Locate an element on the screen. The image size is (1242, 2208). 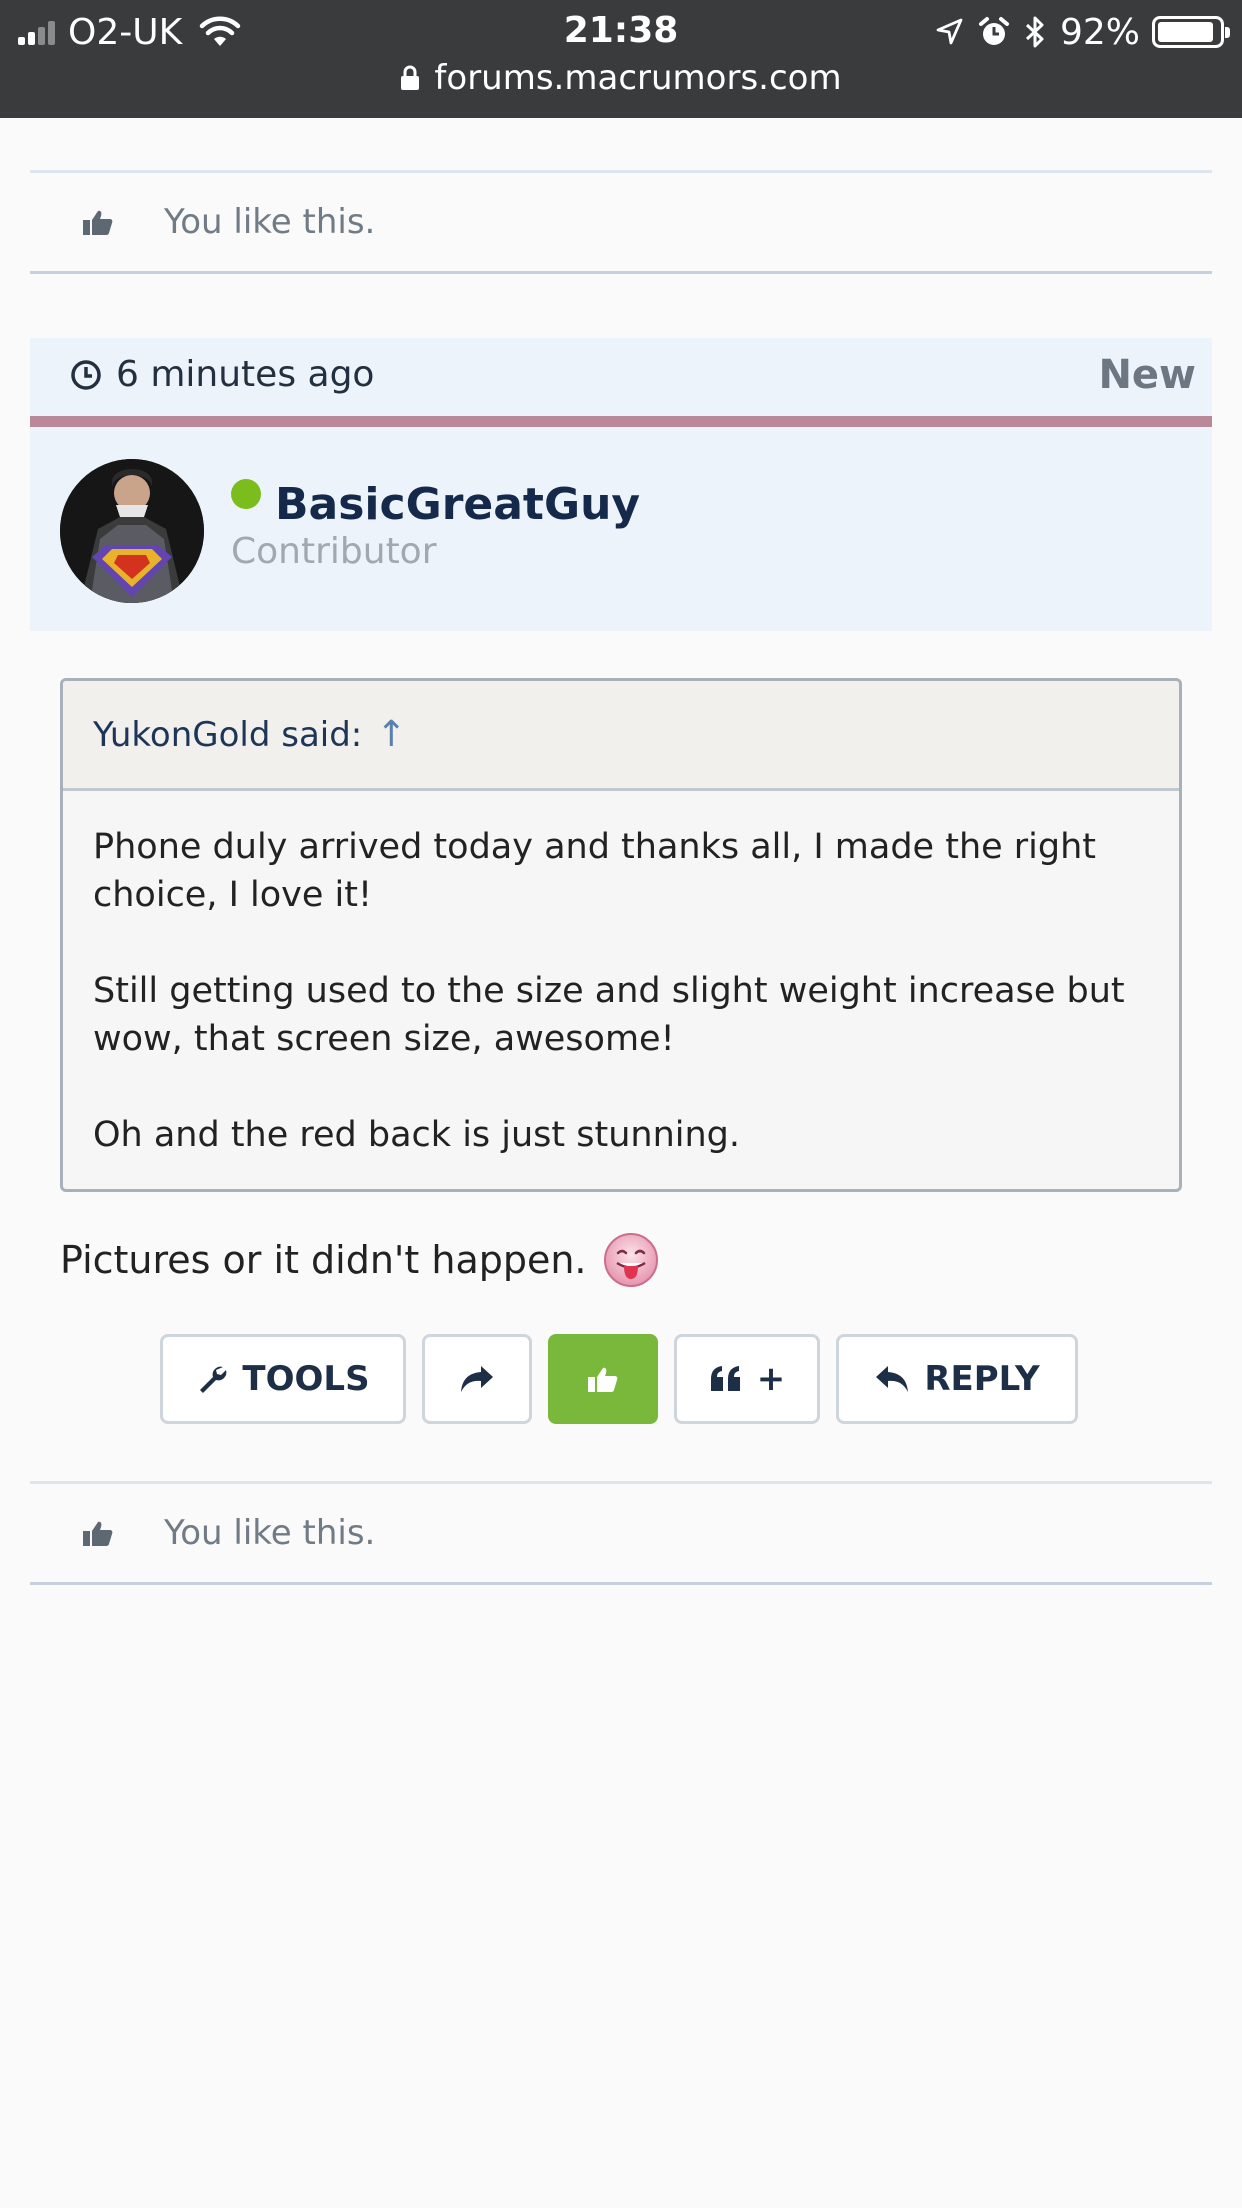
share-button is located at coordinates (477, 1379).